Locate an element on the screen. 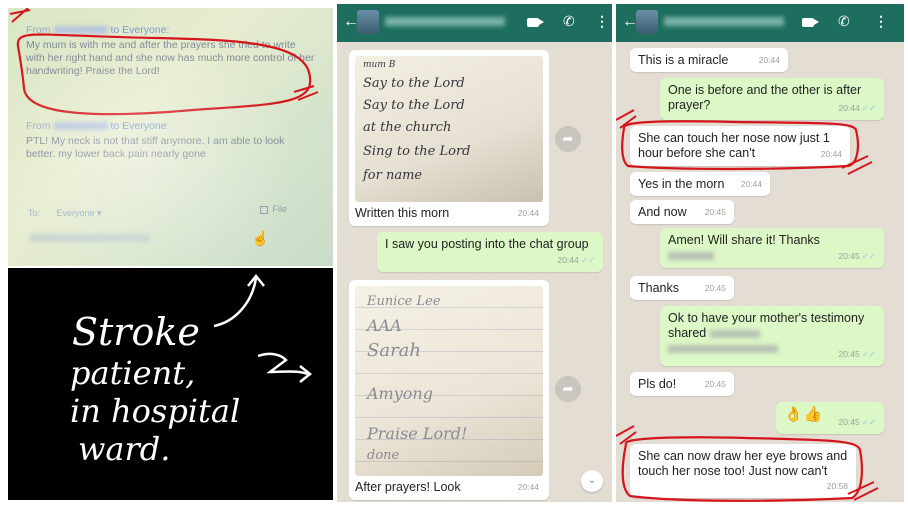 The height and width of the screenshot is (506, 908). red-annotation-overlay is located at coordinates (164, 62).